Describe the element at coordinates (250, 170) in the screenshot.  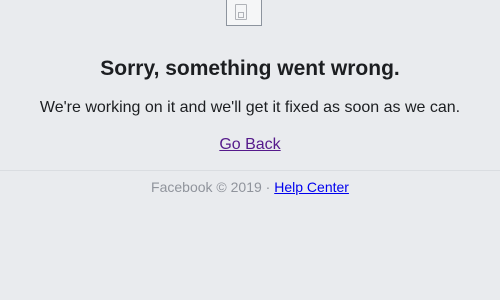
I see `footer-divider` at that location.